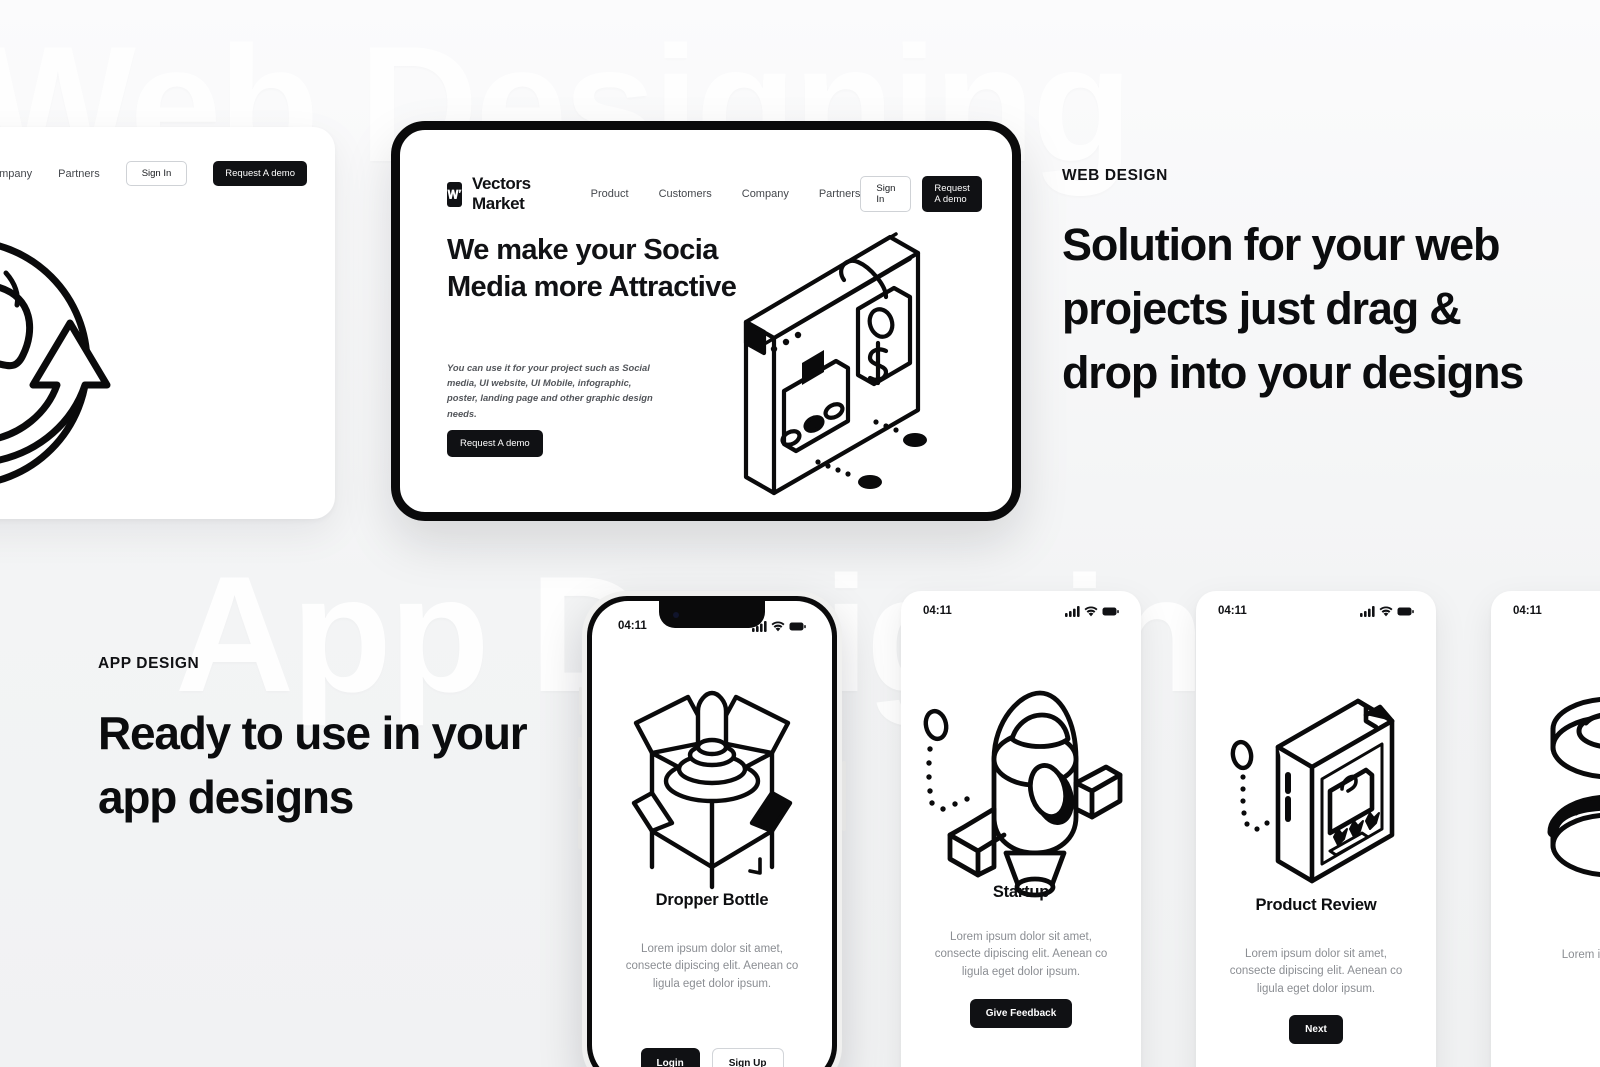 This screenshot has width=1600, height=1067. What do you see at coordinates (149, 663) in the screenshot?
I see `app-design-eyebrow: APP DESIGN` at bounding box center [149, 663].